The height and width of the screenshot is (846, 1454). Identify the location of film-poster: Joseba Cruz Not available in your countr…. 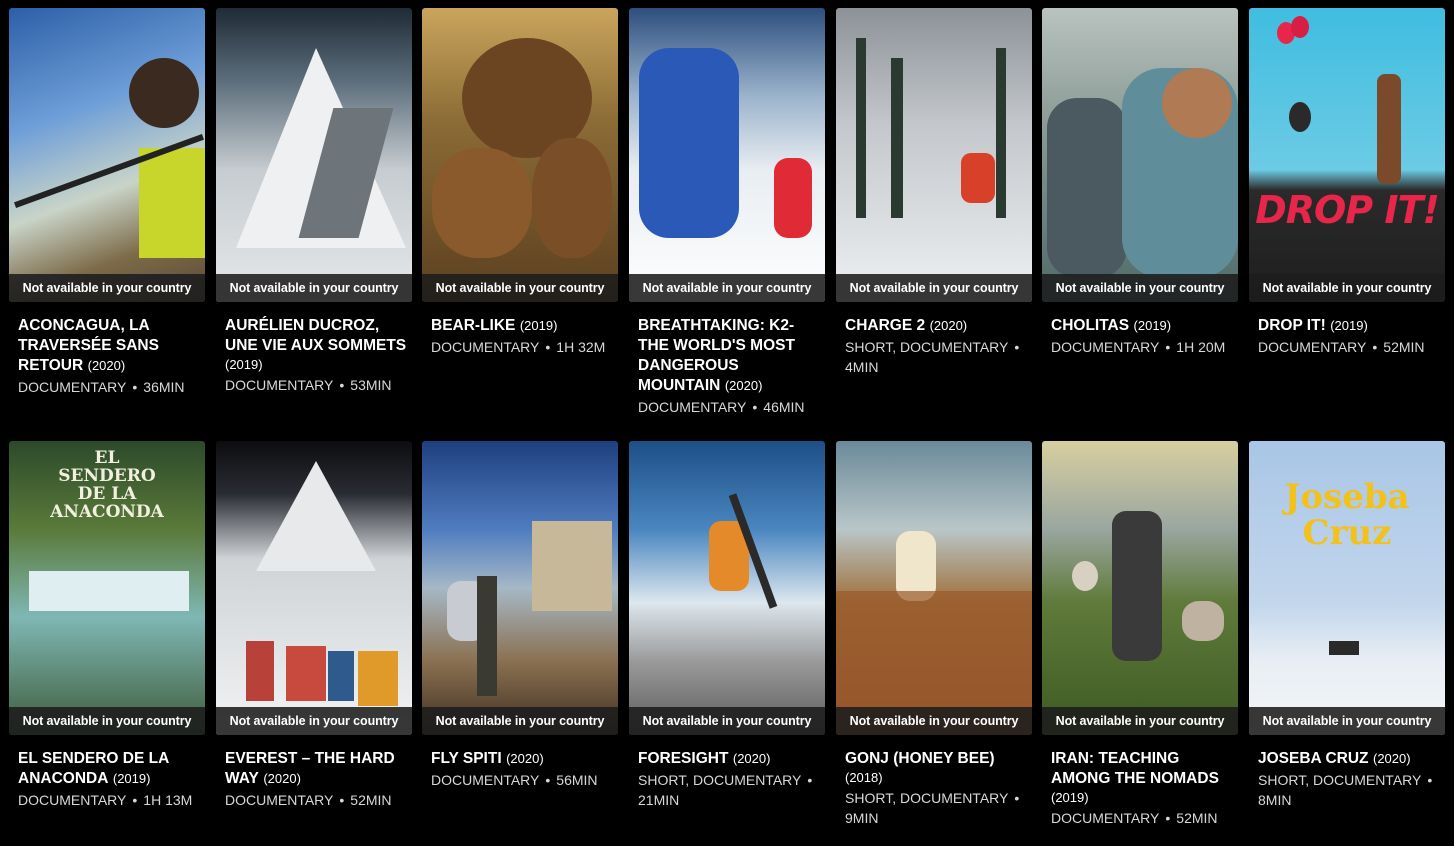
(1347, 588).